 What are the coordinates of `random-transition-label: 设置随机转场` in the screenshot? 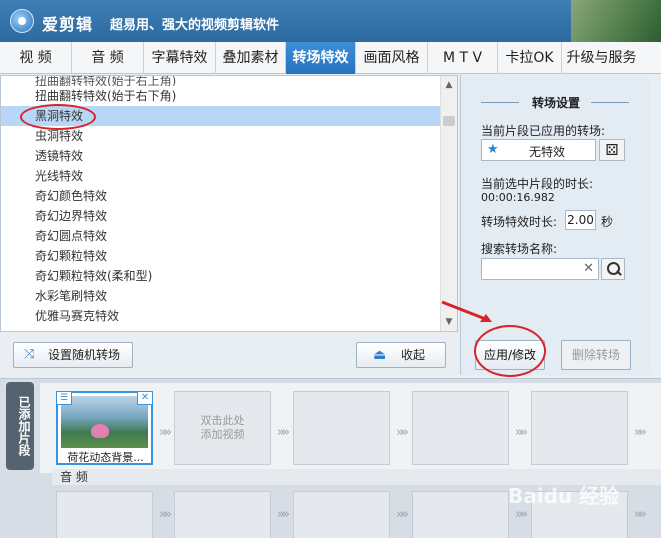 It's located at (84, 355).